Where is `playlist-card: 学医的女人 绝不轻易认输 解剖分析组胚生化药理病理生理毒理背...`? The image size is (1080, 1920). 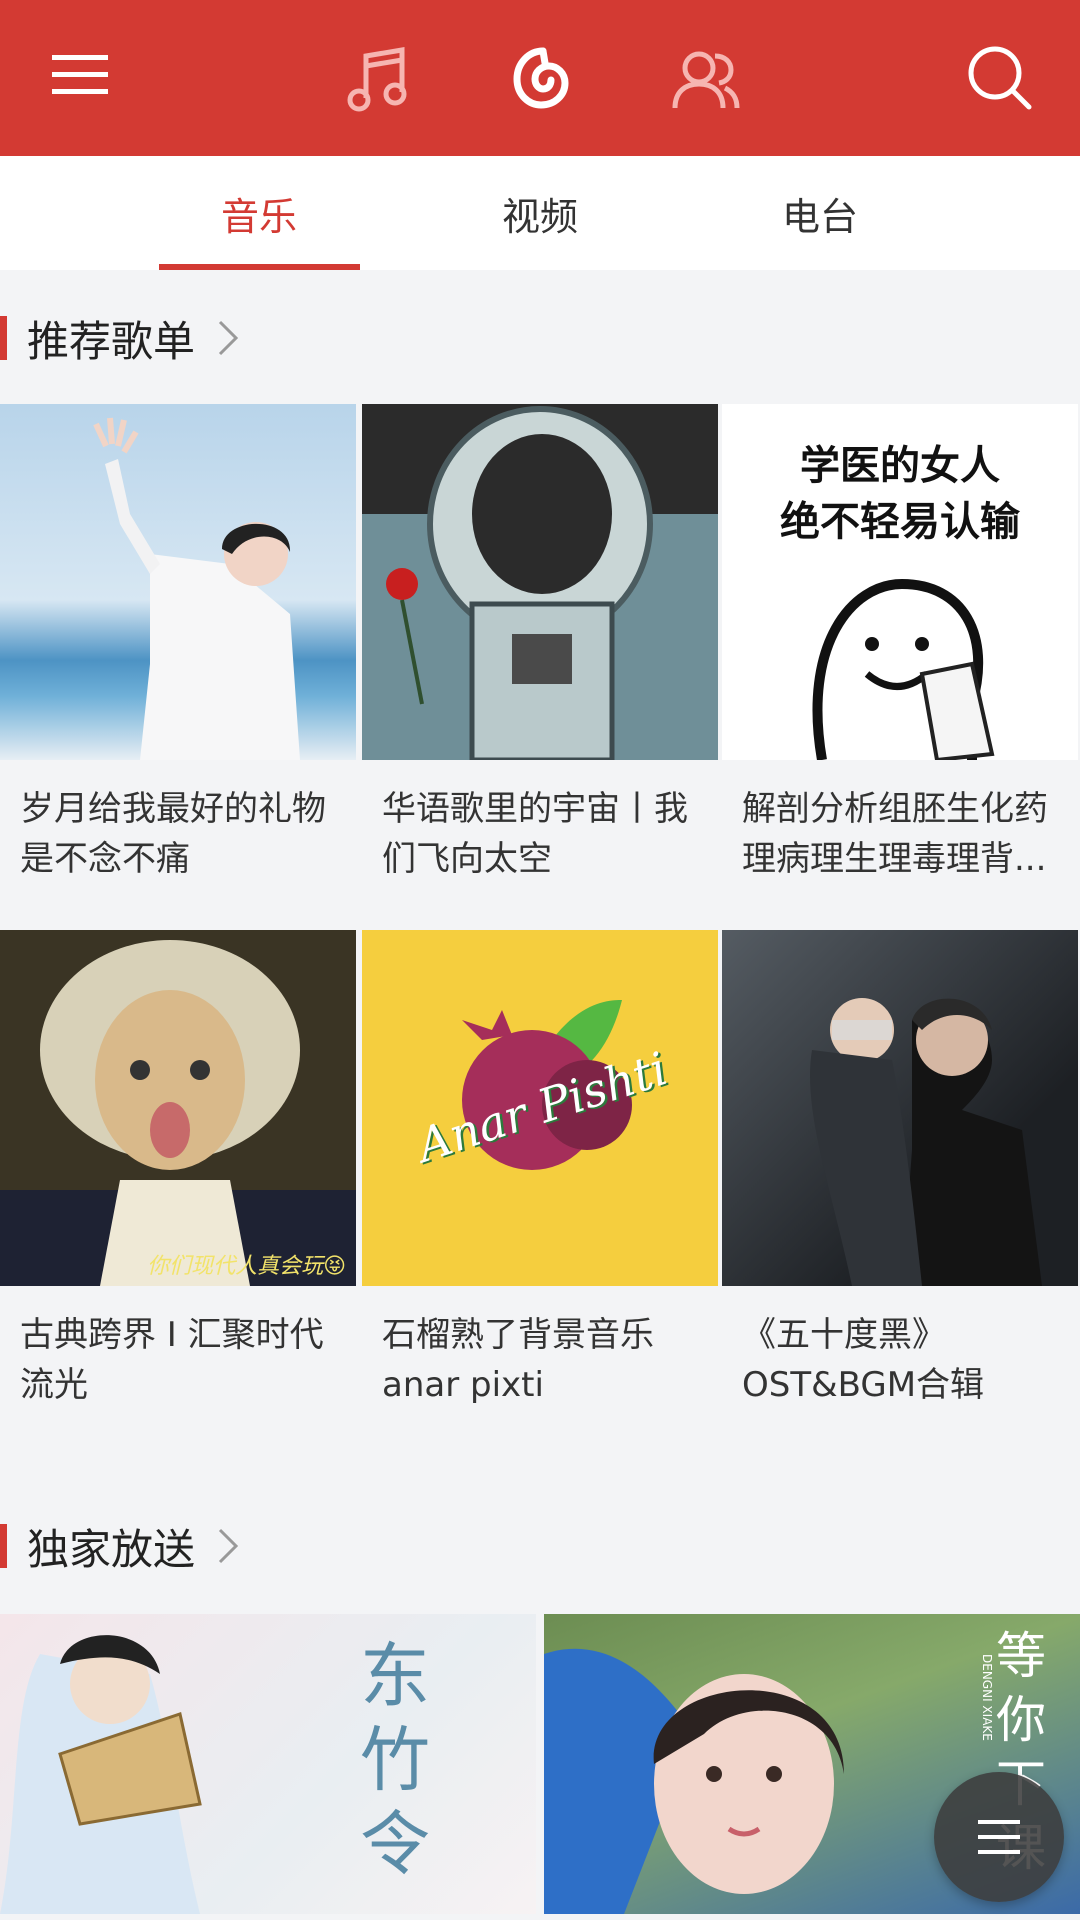
playlist-card: 学医的女人 绝不轻易认输 解剖分析组胚生化药理病理生理毒理背... is located at coordinates (900, 641).